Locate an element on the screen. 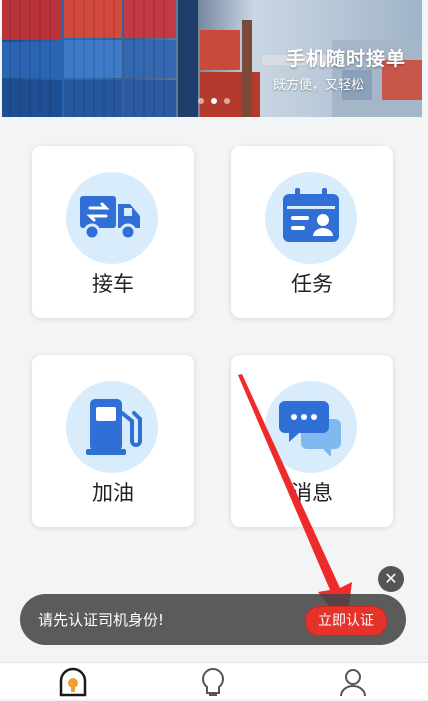 Image resolution: width=428 pixels, height=701 pixels. banner-title: 手机随时接单 is located at coordinates (345, 59).